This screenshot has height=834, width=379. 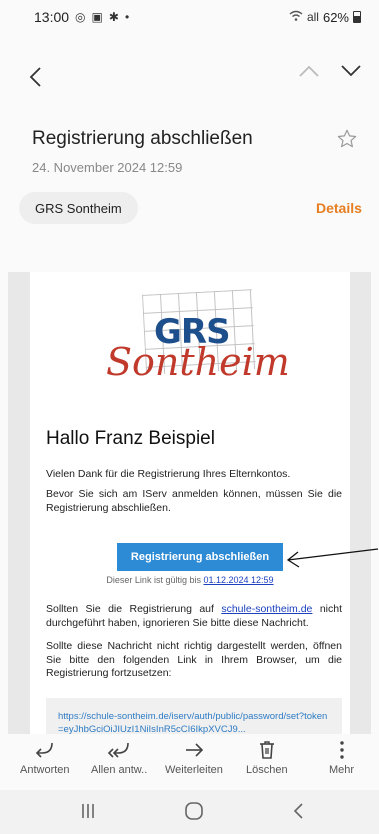 I want to click on battery-percent: 62%, so click(x=335, y=17).